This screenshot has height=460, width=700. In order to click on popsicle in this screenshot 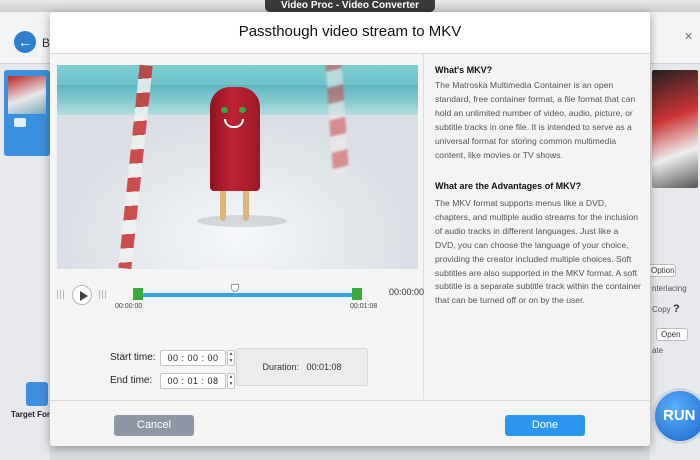, I will do `click(235, 139)`.